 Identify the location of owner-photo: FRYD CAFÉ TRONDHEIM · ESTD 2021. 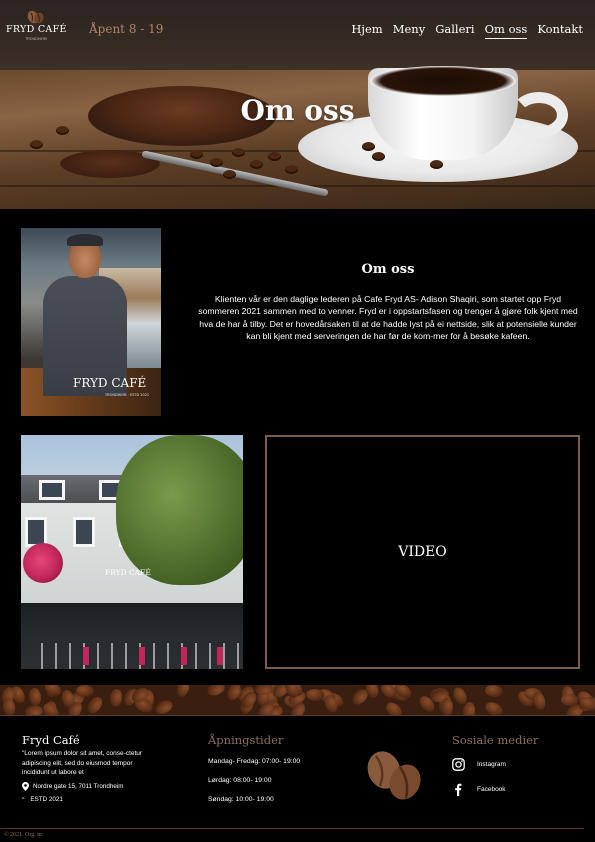
(91, 322).